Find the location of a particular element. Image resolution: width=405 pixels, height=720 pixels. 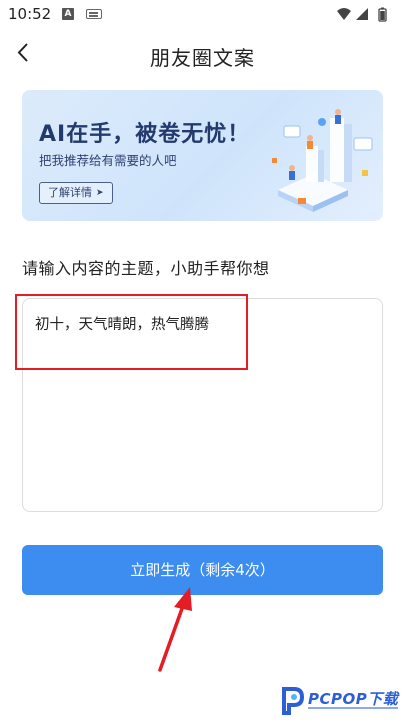

signal-icon is located at coordinates (362, 14).